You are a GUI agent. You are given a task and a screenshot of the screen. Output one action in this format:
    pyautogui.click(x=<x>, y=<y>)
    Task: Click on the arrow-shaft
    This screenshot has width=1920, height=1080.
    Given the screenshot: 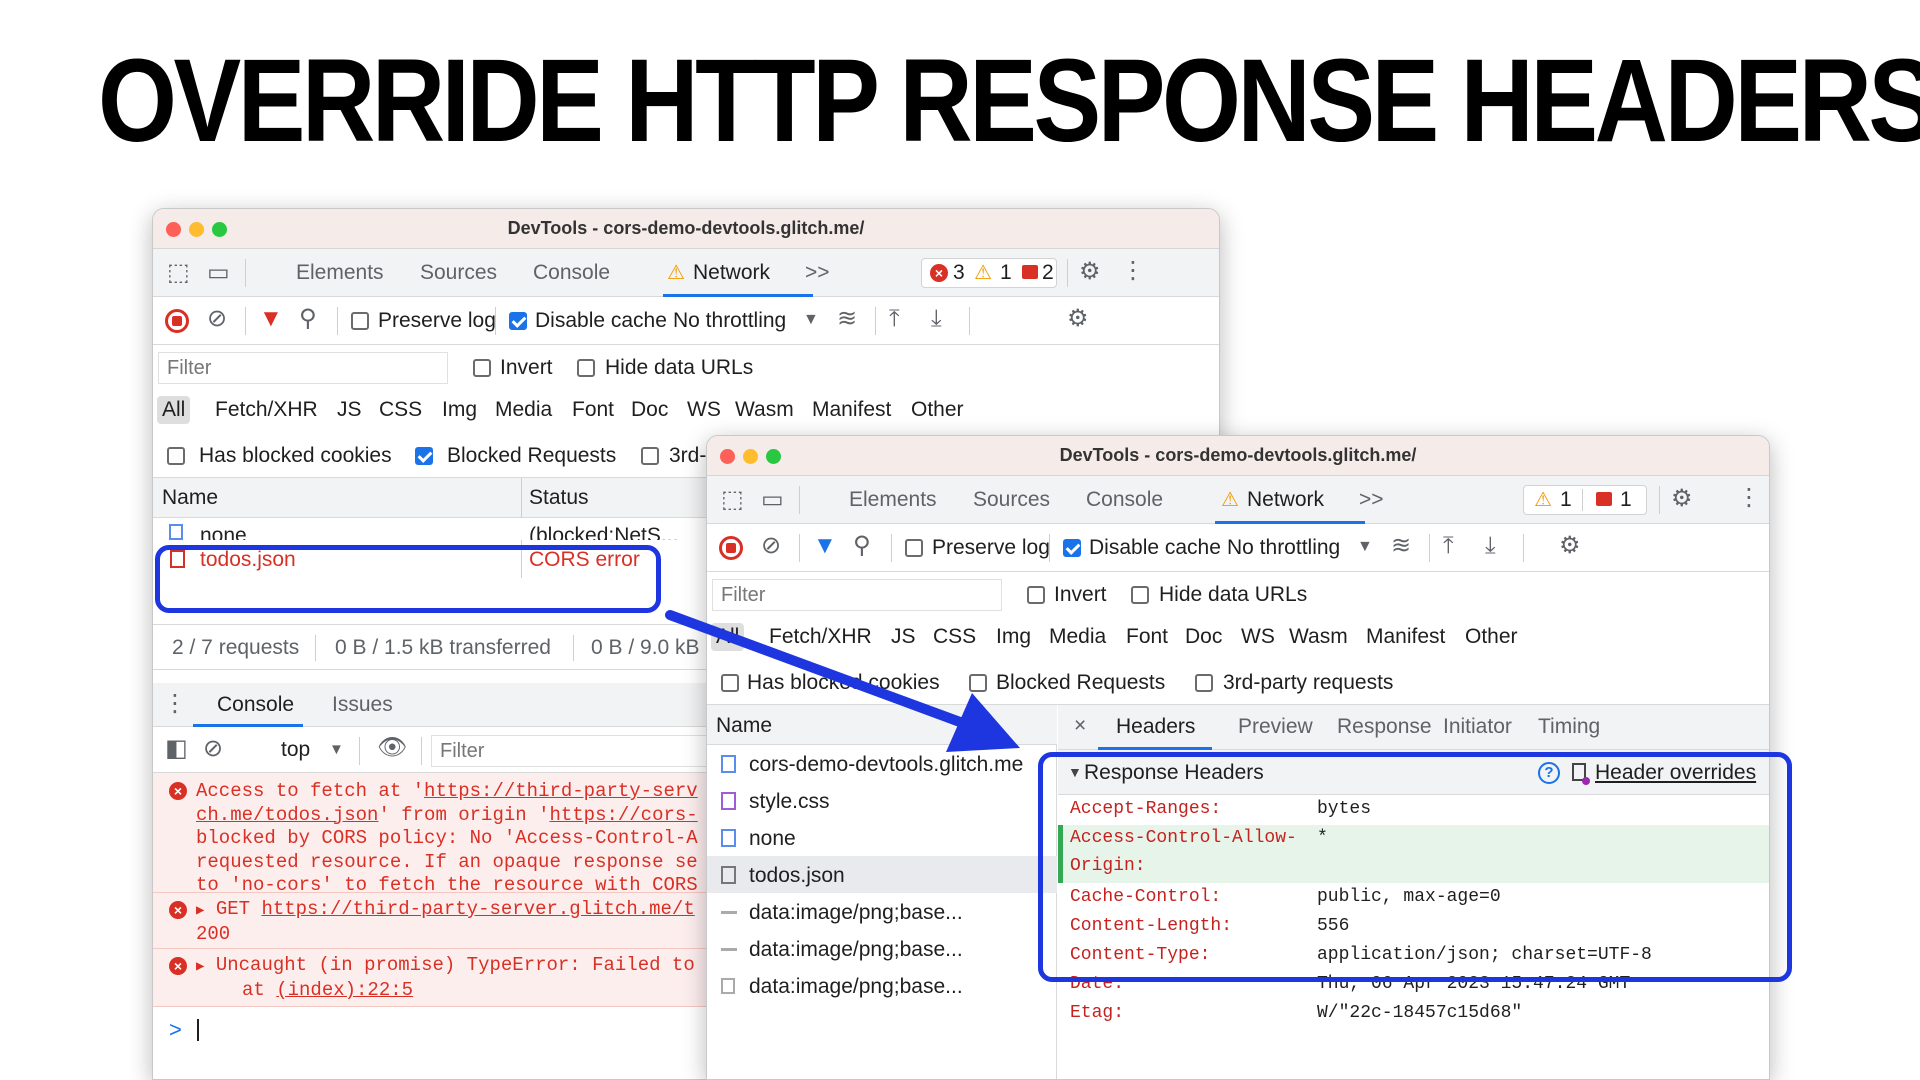 What is the action you would take?
    pyautogui.click(x=815, y=668)
    